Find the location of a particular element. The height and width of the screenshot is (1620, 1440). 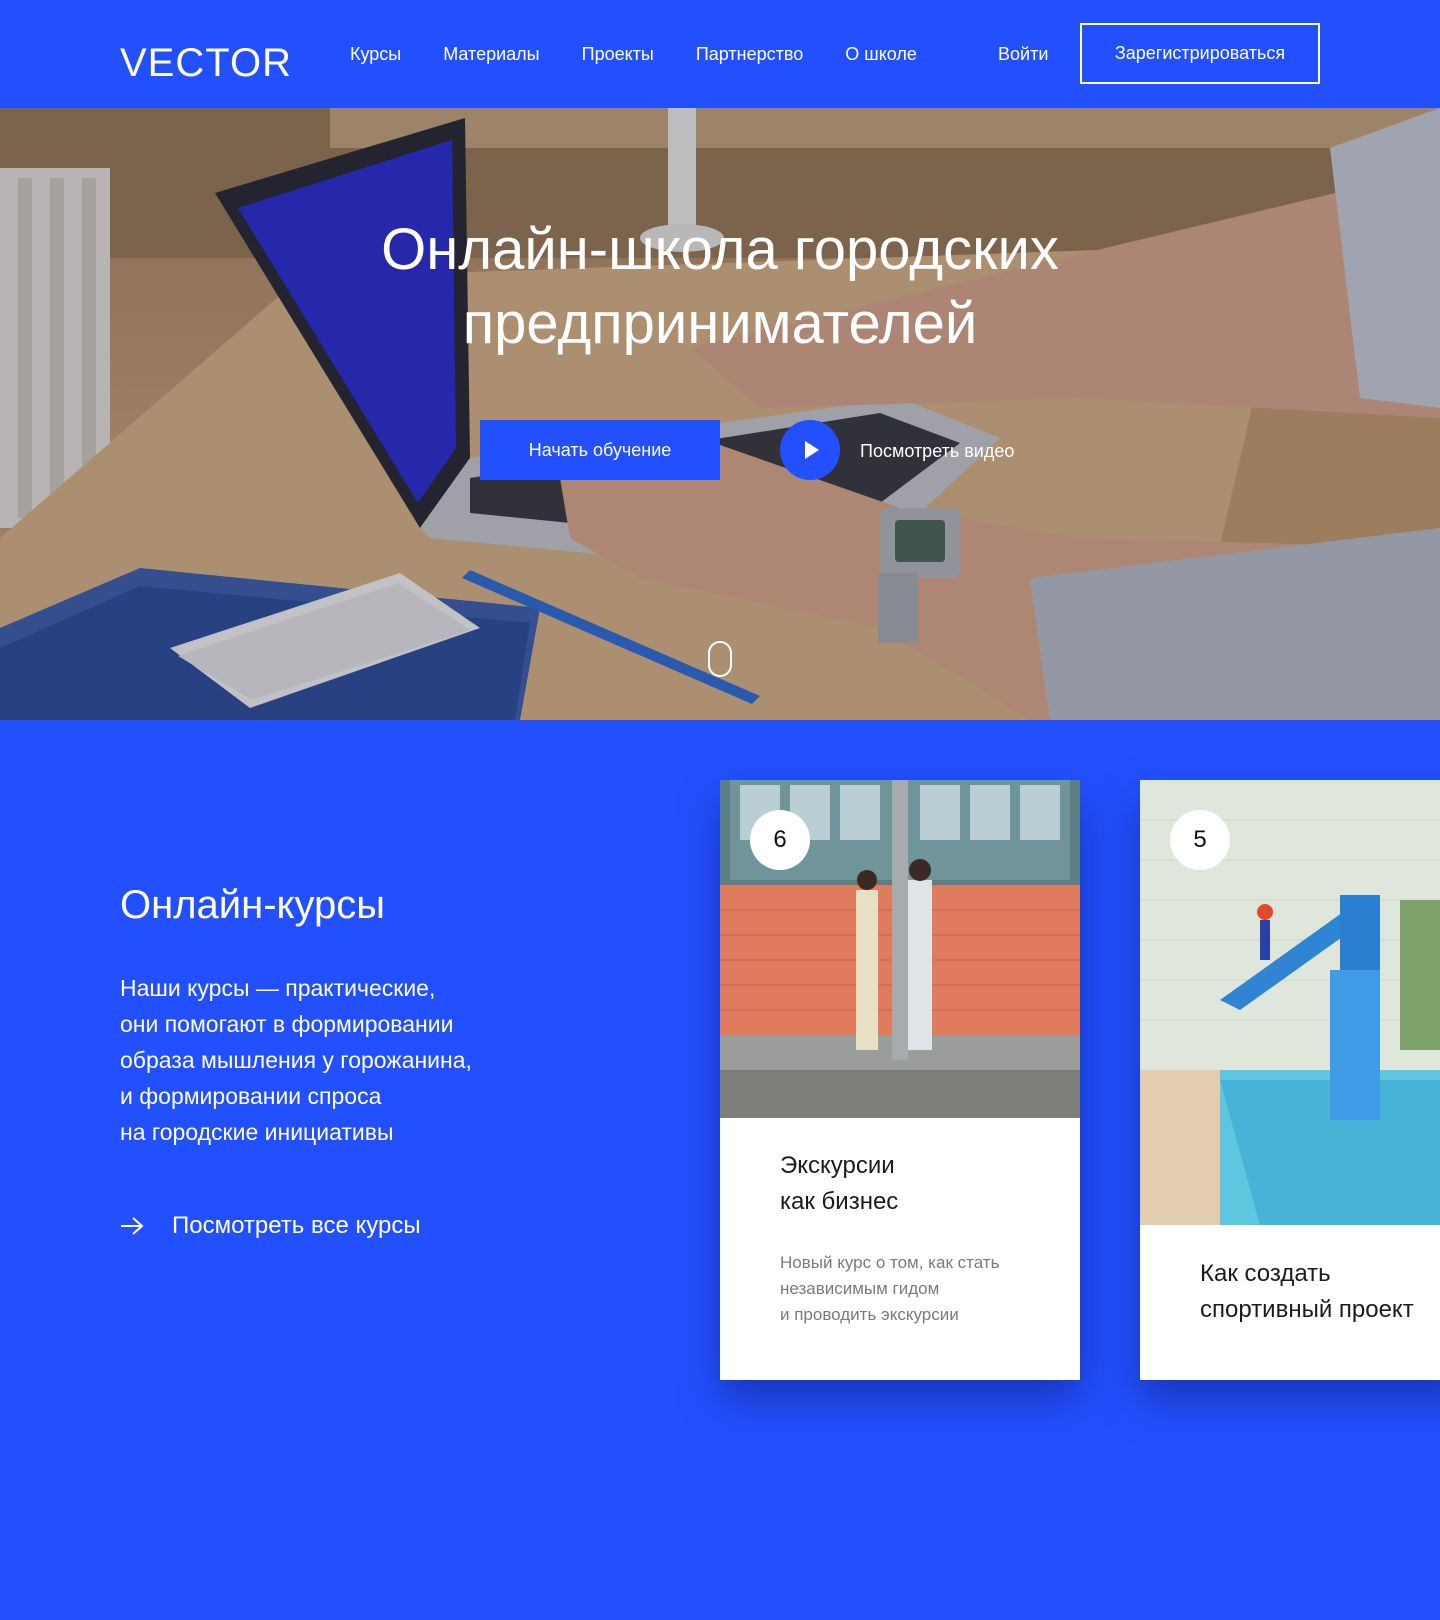

login-link: Войти is located at coordinates (1023, 54).